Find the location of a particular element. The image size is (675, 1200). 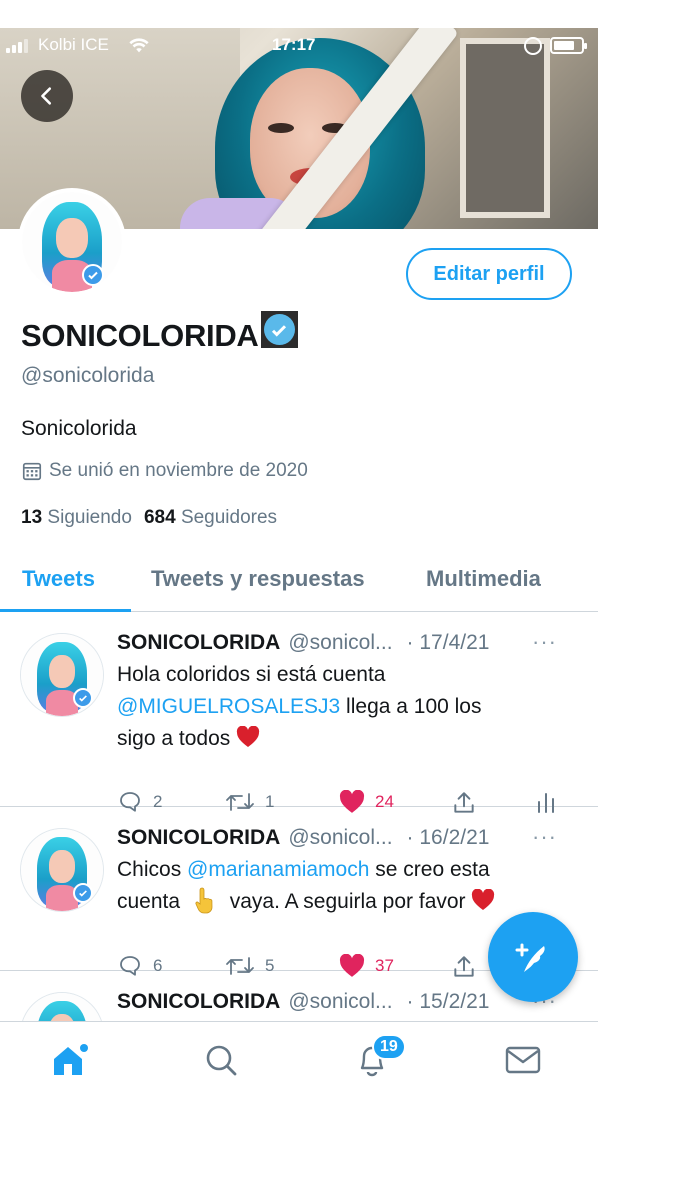

nav-messages is located at coordinates (523, 1060).